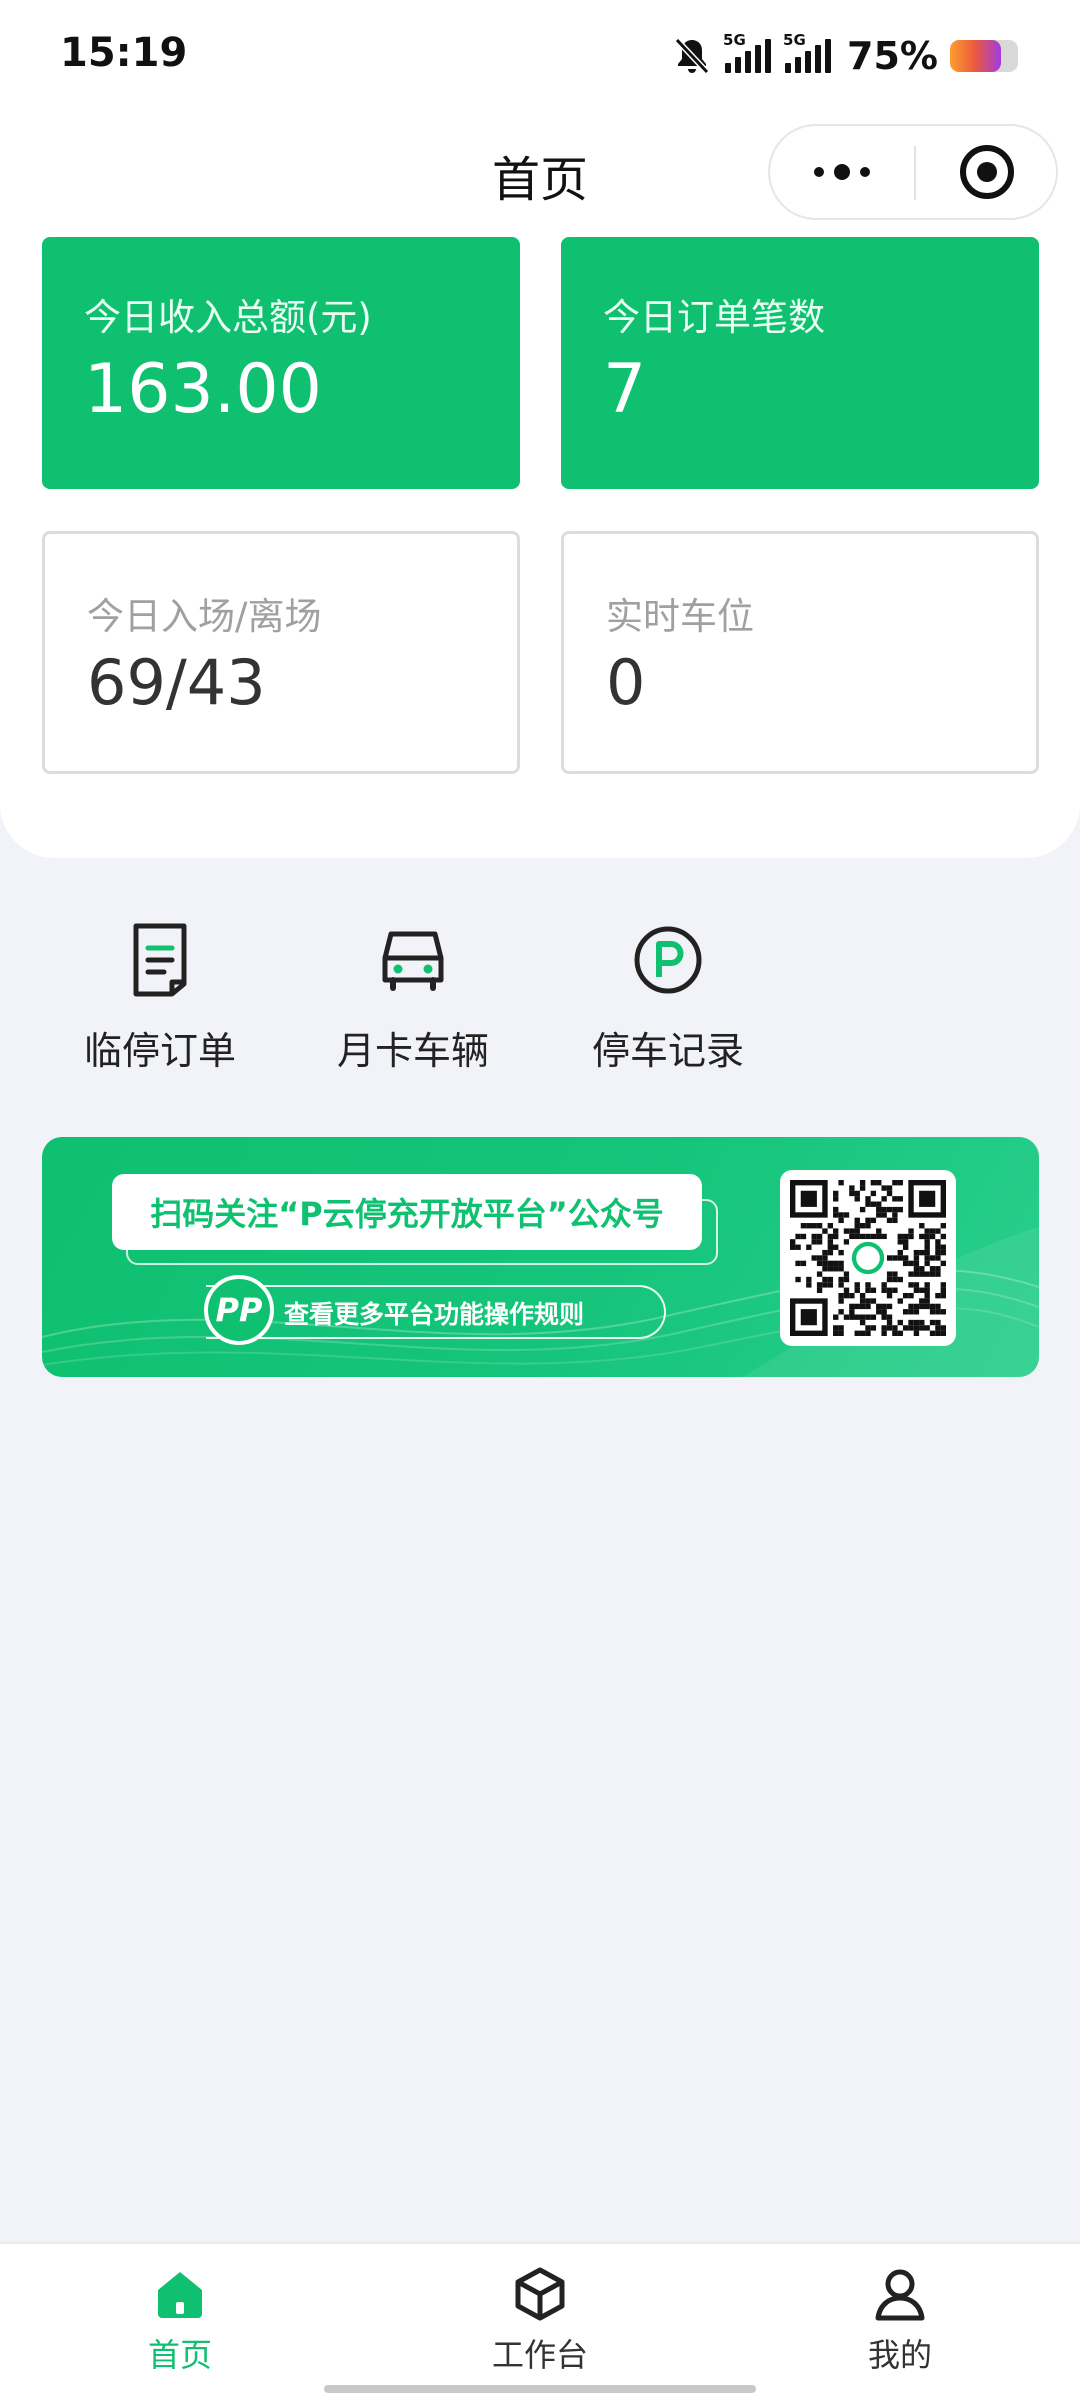 The image size is (1080, 2400). I want to click on tab-home: 首页, so click(180, 2310).